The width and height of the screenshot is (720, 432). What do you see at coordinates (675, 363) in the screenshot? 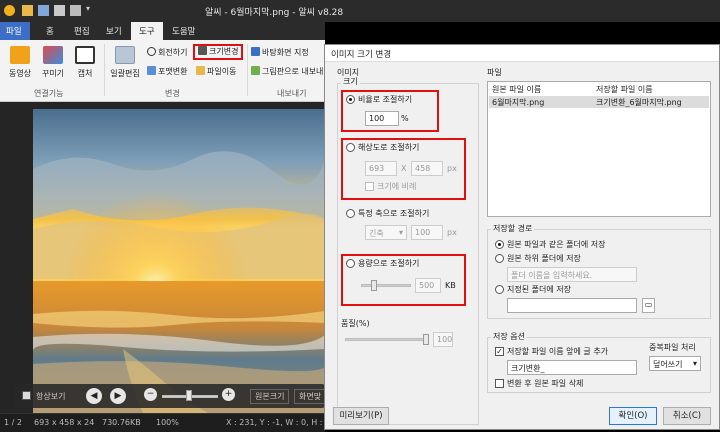
I see `duplicate-select: 덮어쓰기 ▾` at bounding box center [675, 363].